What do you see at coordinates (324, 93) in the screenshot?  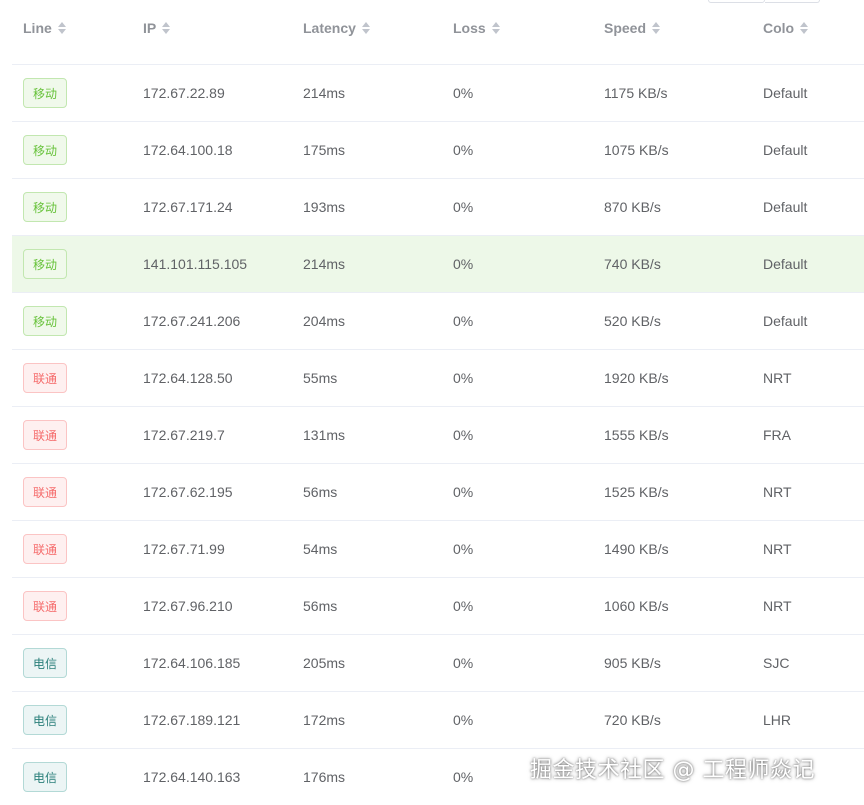 I see `latency-cell-text: 214ms` at bounding box center [324, 93].